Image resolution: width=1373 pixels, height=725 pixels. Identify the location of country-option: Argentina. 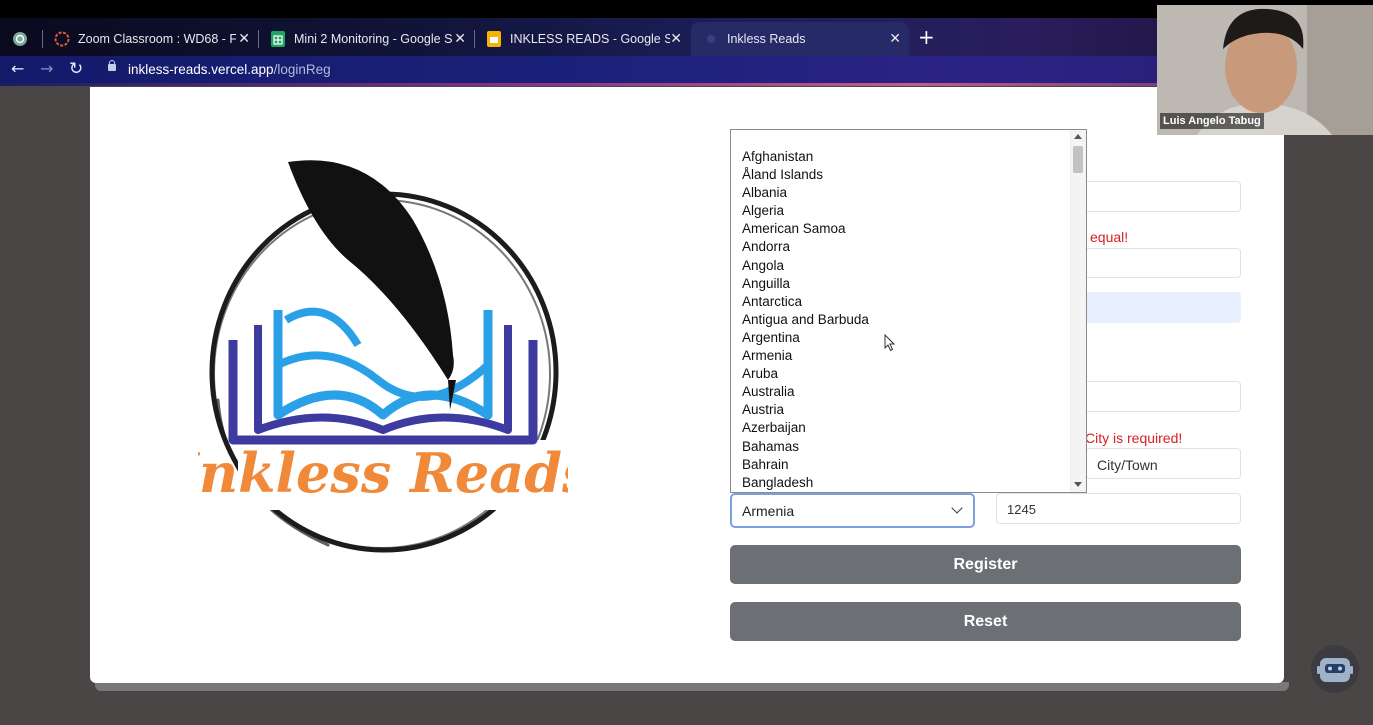
(805, 338).